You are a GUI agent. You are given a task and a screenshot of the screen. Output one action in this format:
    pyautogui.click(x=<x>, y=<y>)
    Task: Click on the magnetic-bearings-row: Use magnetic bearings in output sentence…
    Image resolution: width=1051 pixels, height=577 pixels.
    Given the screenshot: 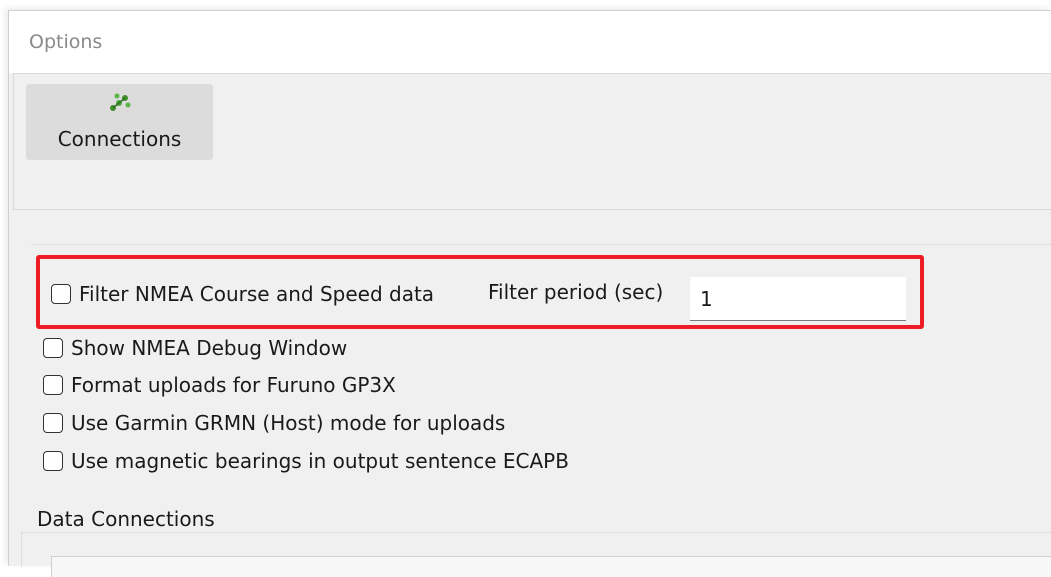 What is the action you would take?
    pyautogui.click(x=306, y=461)
    